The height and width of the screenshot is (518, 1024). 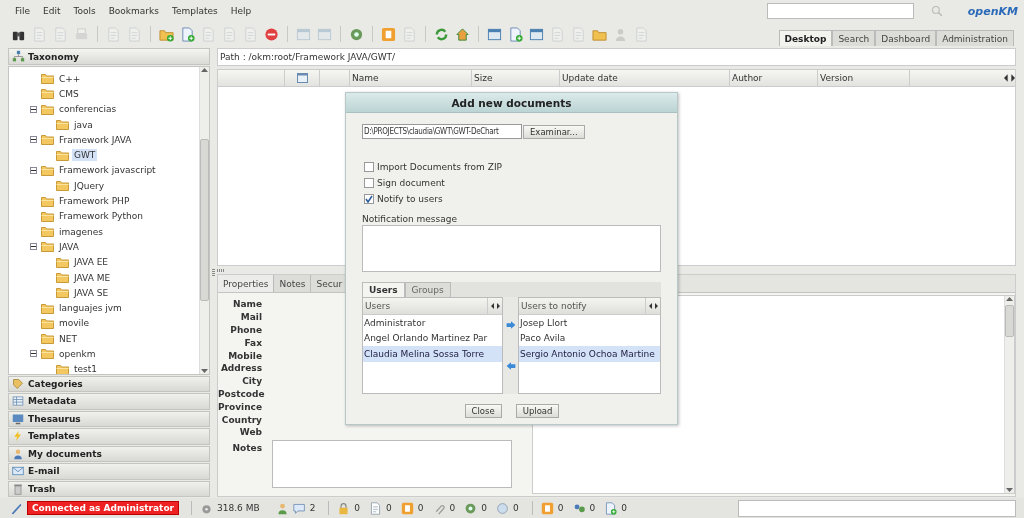 I want to click on tree-item: JAVA SE, so click(x=91, y=292).